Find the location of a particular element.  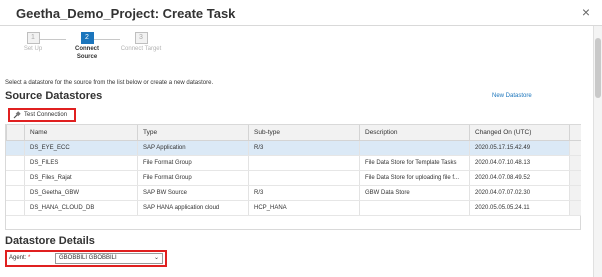

cell-name: DS_FILES is located at coordinates (80, 163).